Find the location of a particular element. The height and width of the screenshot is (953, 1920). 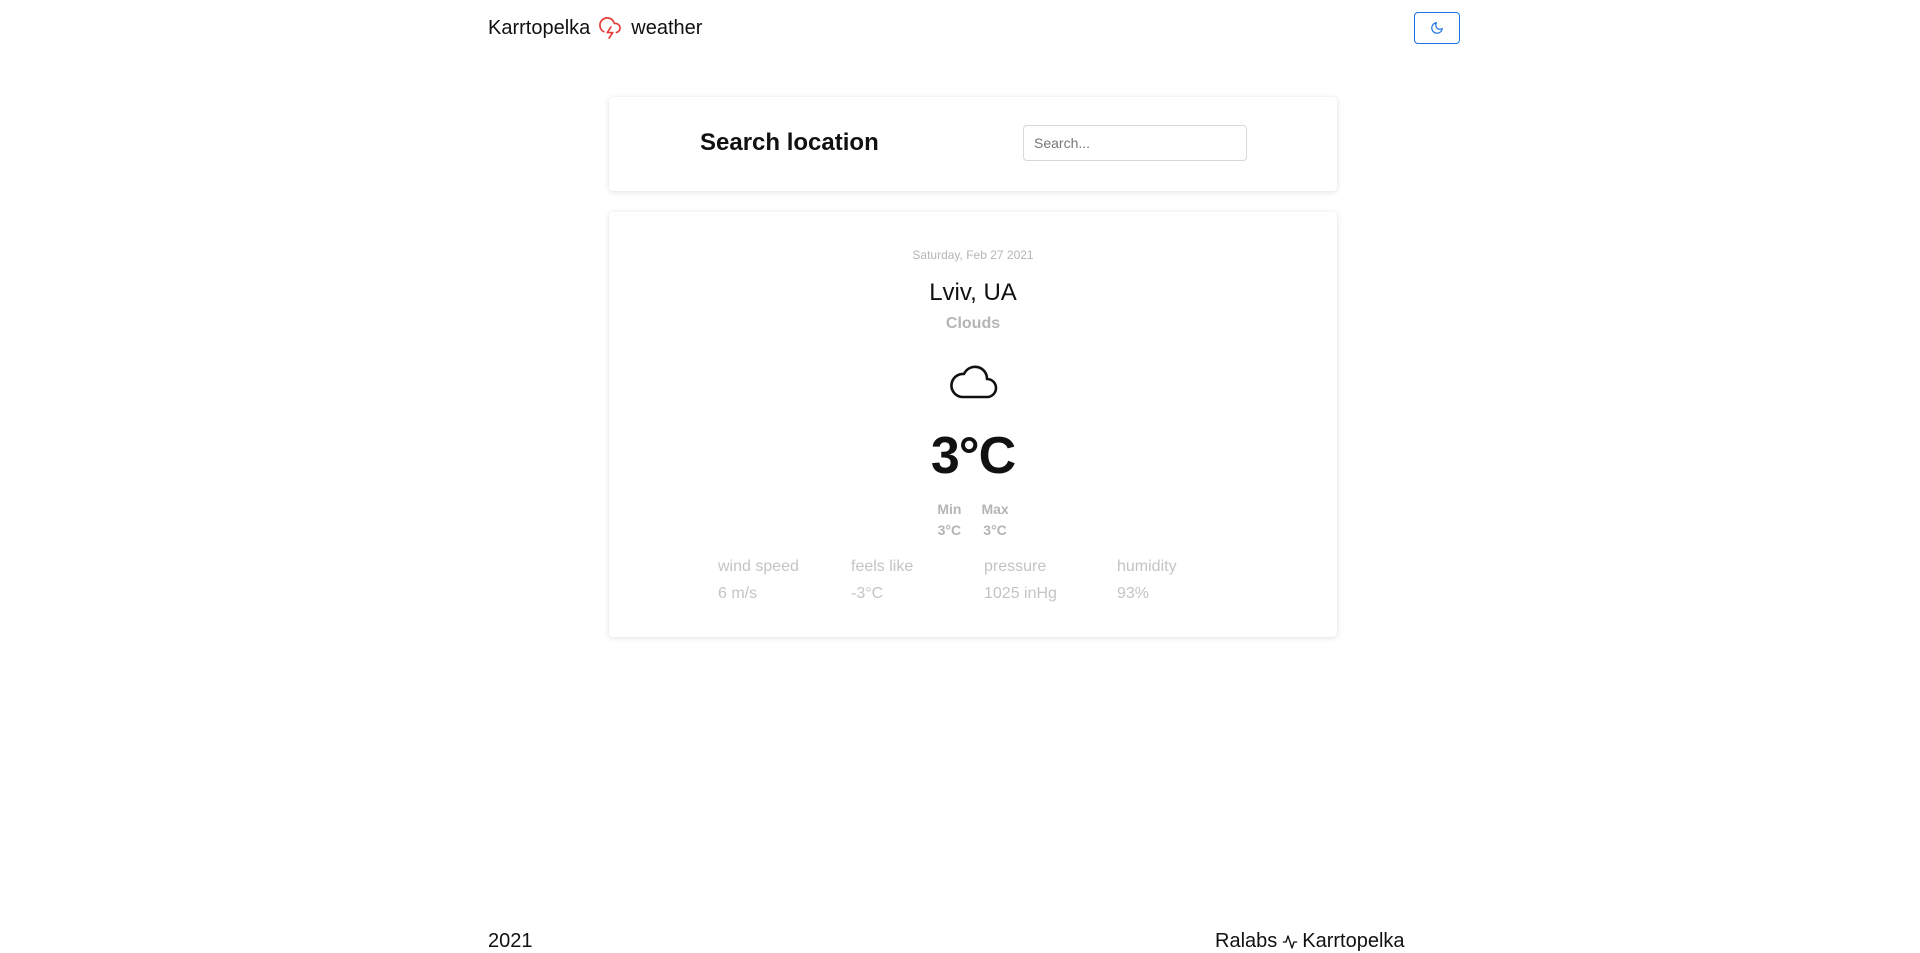

min-max: Min 3°C Max 3°C is located at coordinates (973, 520).